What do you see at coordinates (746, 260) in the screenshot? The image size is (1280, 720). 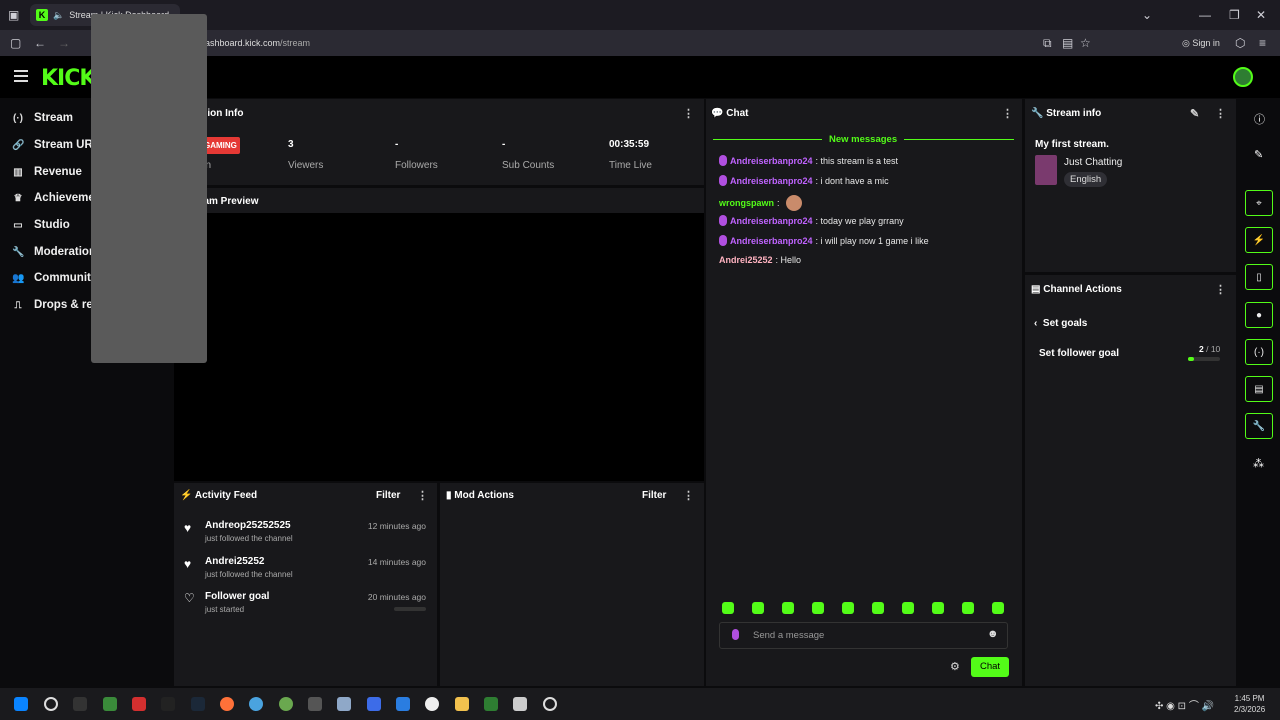 I see `chat-username: Andrei25252` at bounding box center [746, 260].